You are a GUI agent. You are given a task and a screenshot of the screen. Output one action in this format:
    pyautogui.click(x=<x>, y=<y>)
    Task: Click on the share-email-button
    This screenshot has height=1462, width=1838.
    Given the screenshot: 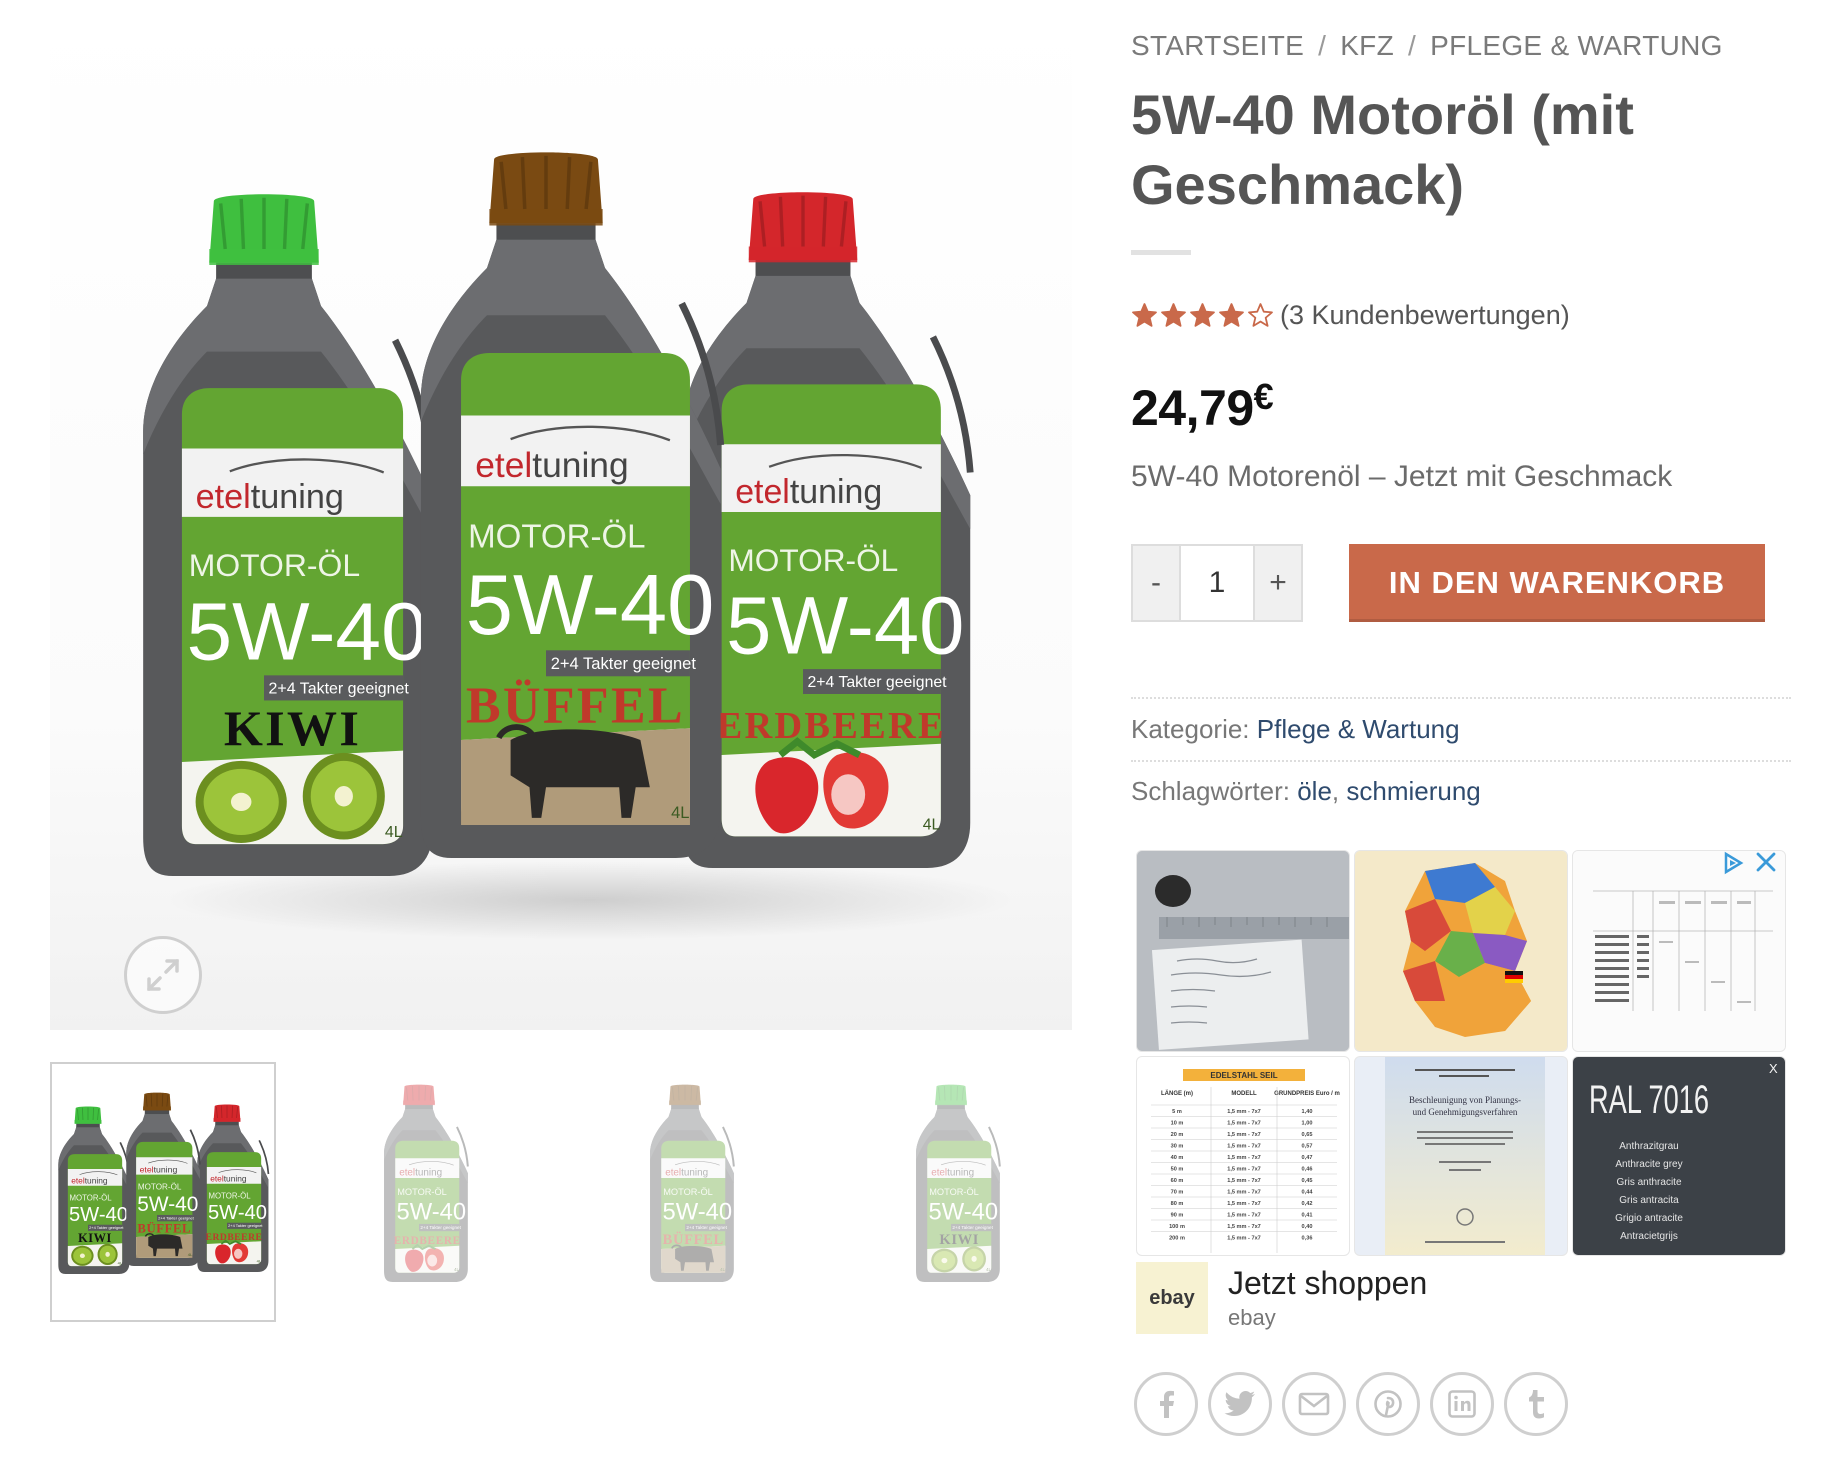 What is the action you would take?
    pyautogui.click(x=1314, y=1404)
    